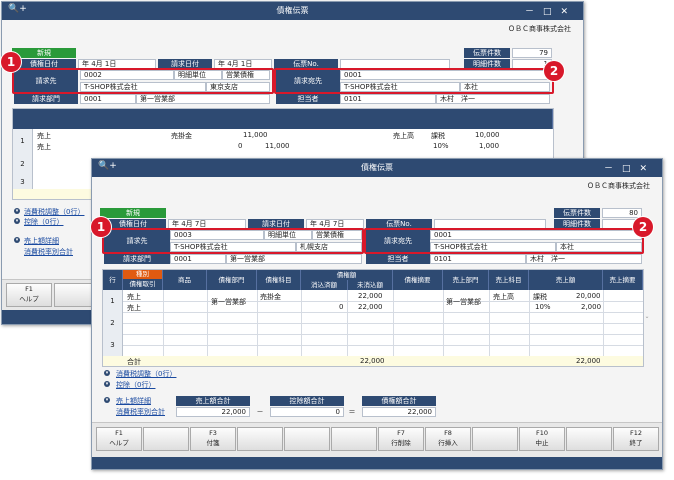 The image size is (674, 480). Describe the element at coordinates (140, 412) in the screenshot. I see `tax-rate-total-link: 消費税率別合計` at that location.